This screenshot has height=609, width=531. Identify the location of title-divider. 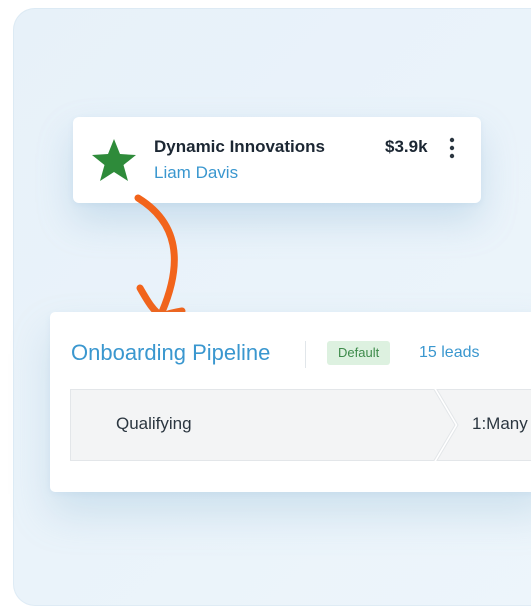
(305, 354).